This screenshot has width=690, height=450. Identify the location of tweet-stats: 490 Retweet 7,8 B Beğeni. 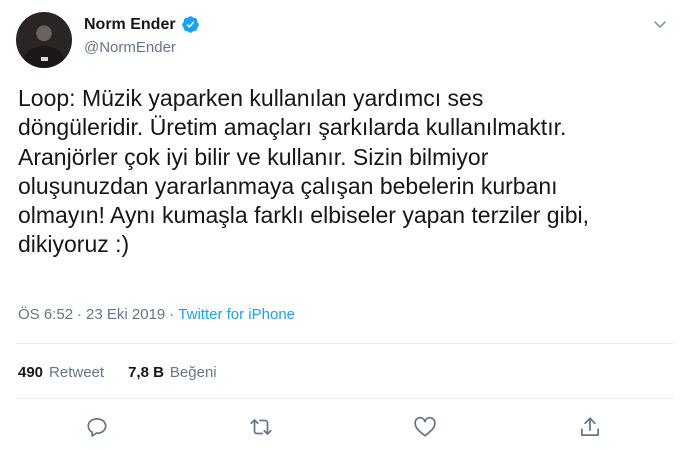
(126, 372).